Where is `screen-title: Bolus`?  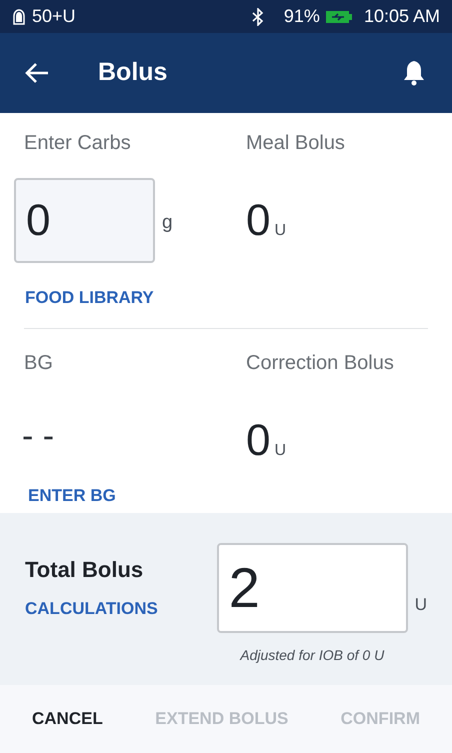 screen-title: Bolus is located at coordinates (133, 72).